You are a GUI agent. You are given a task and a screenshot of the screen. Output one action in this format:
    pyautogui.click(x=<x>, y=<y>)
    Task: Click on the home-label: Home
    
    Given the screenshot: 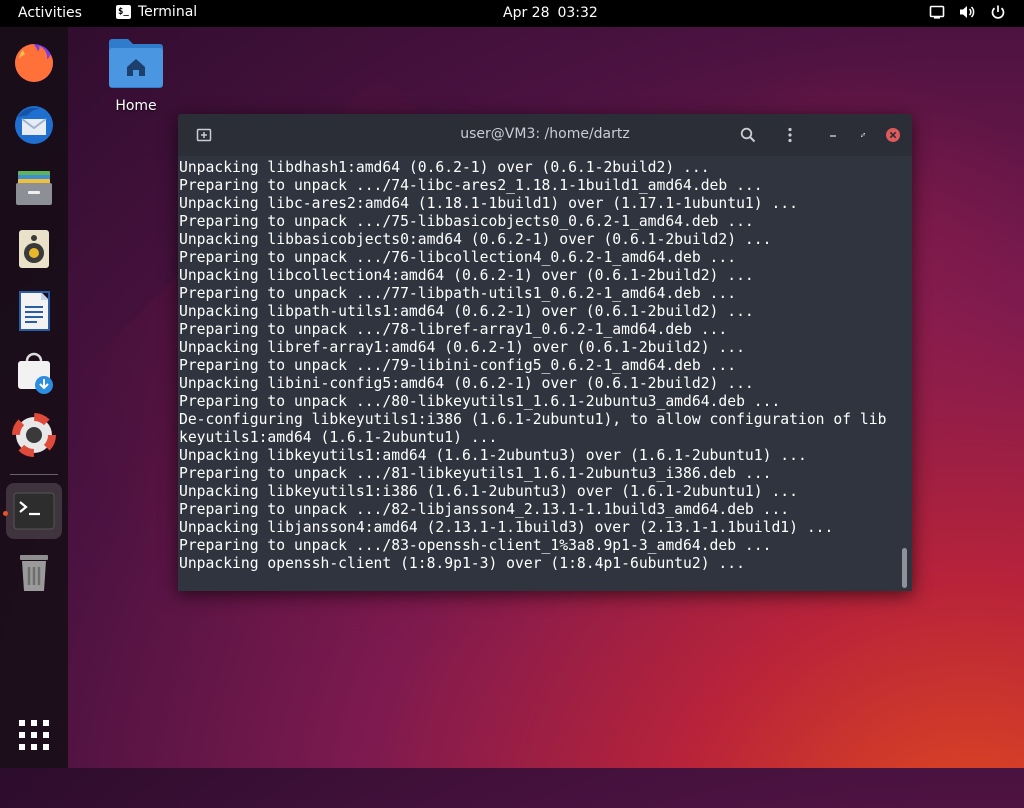 What is the action you would take?
    pyautogui.click(x=136, y=106)
    